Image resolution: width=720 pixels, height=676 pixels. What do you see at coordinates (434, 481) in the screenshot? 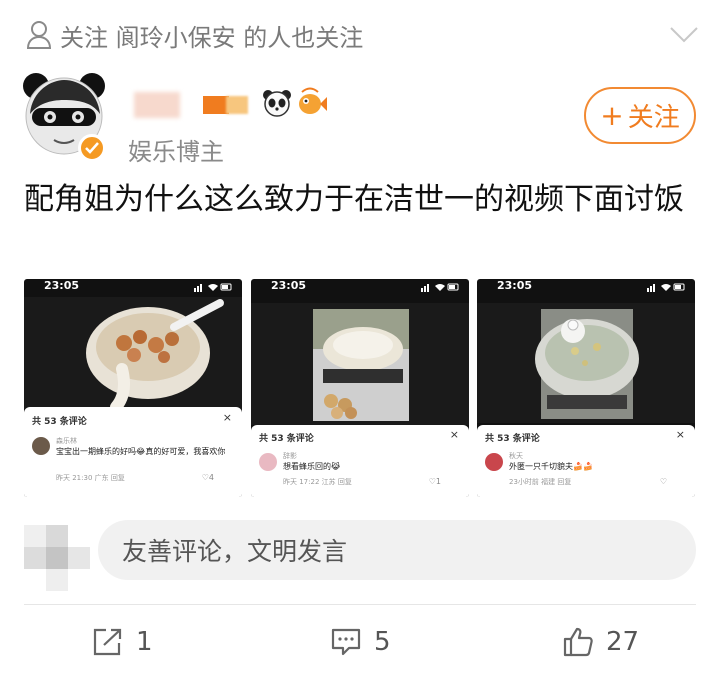
I see `comment-likes: ♡1` at bounding box center [434, 481].